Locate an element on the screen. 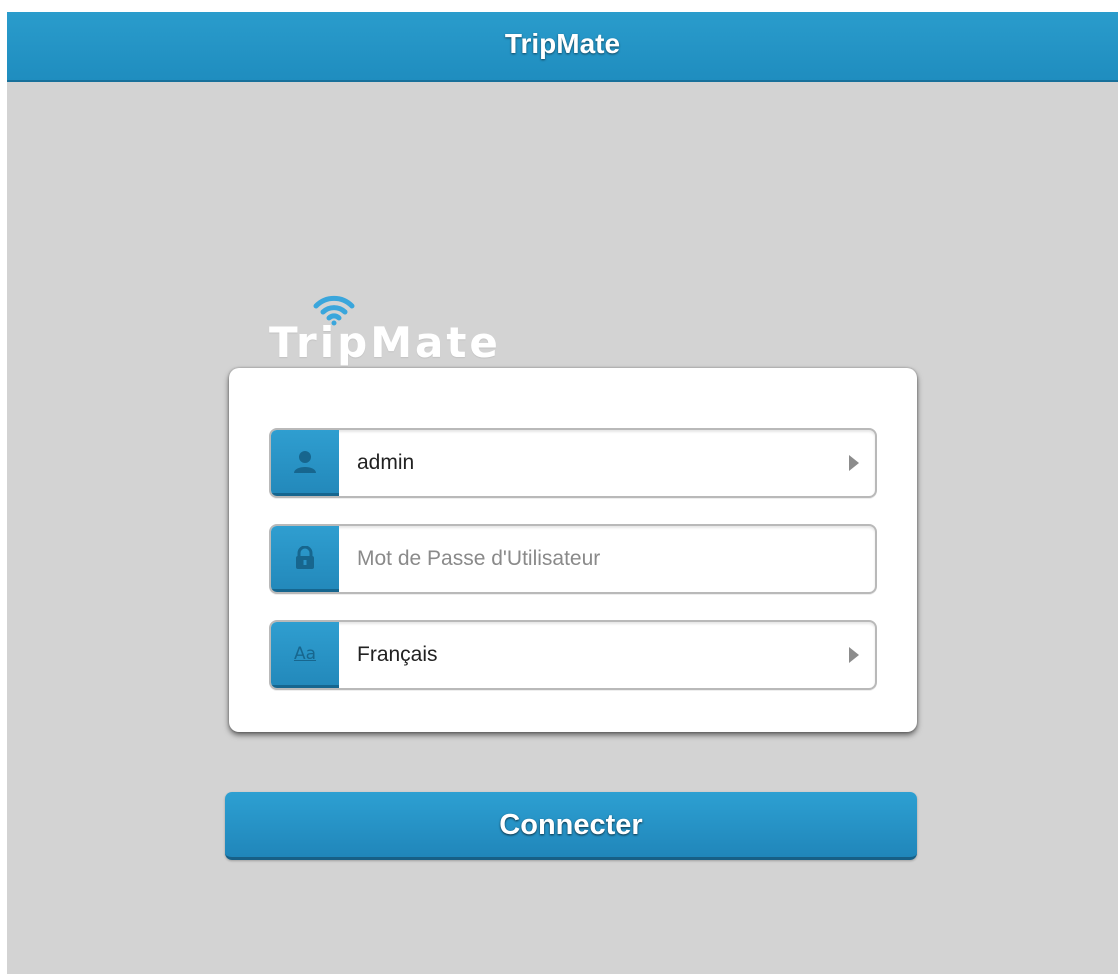  top-bar: TripMate is located at coordinates (562, 47).